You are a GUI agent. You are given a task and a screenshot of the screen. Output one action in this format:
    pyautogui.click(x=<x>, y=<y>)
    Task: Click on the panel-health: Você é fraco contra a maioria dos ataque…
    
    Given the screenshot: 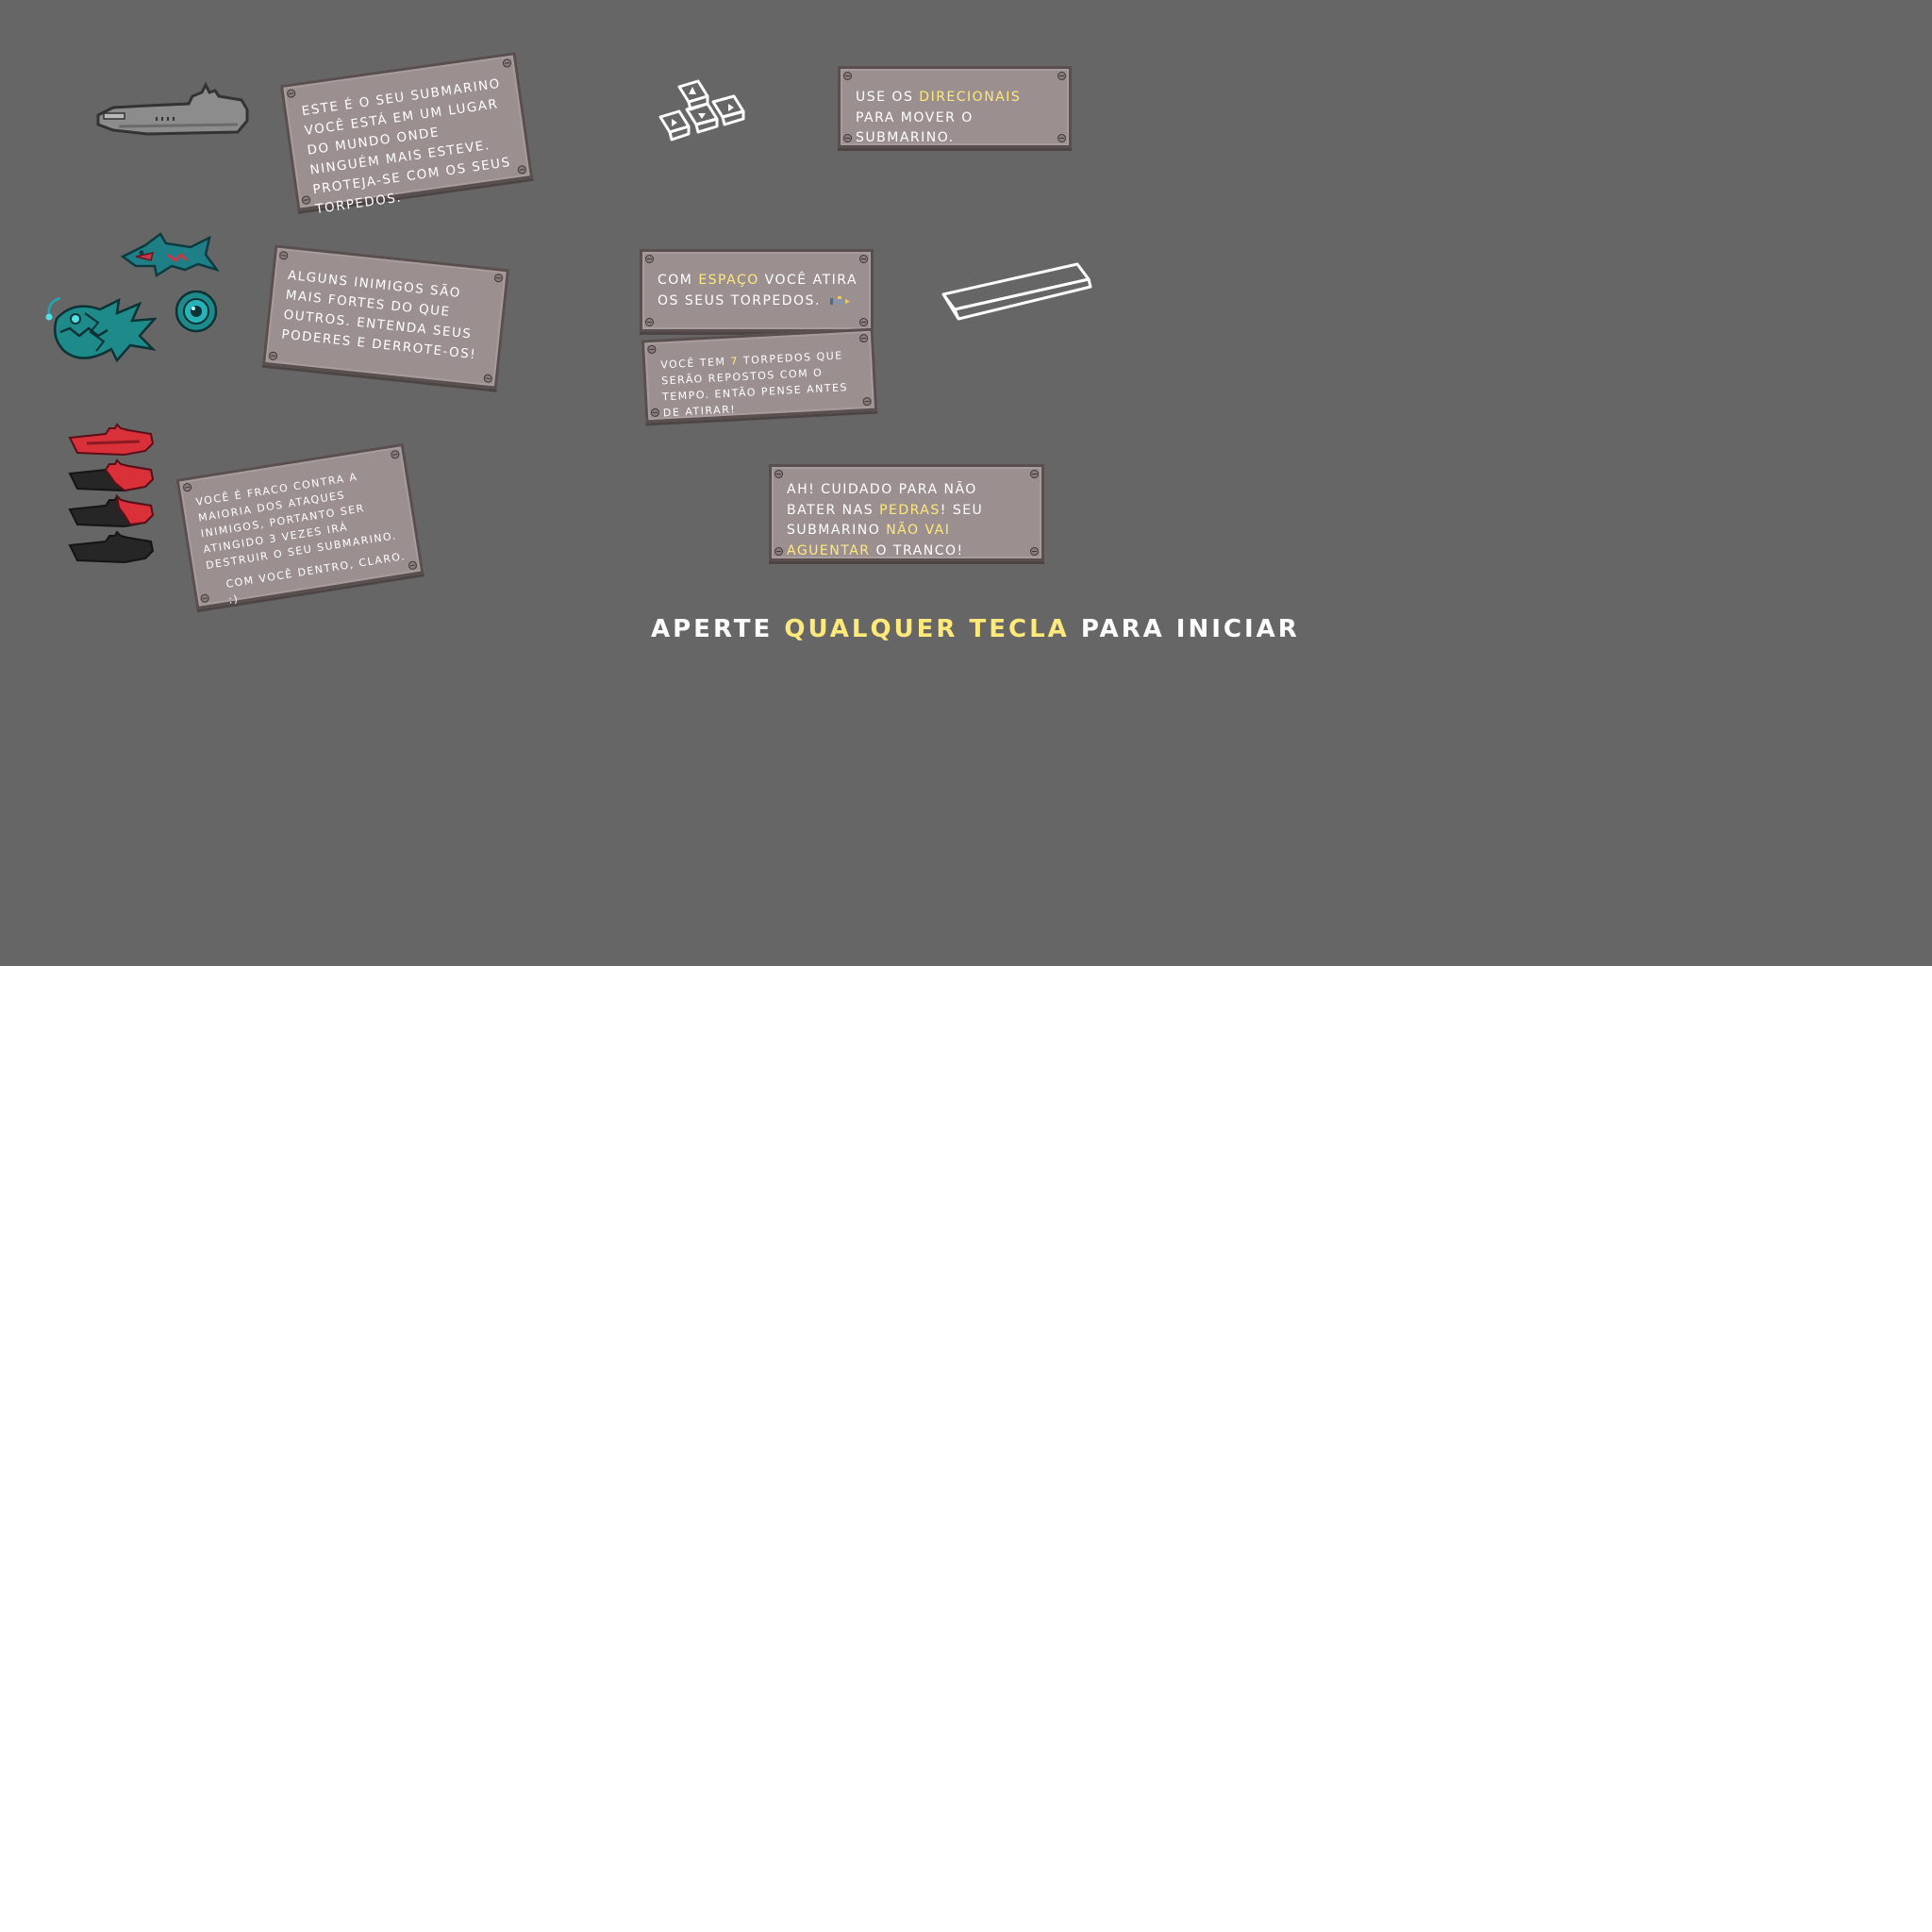 What is the action you would take?
    pyautogui.click(x=300, y=526)
    